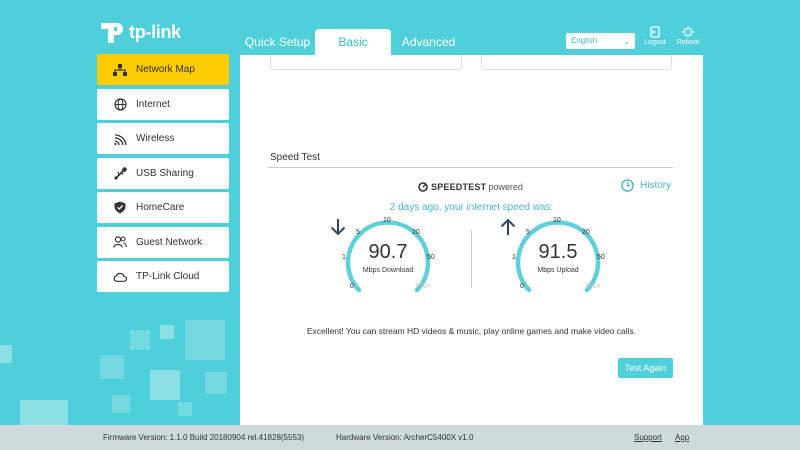 This screenshot has height=450, width=800. I want to click on reboot-label: Reboot, so click(688, 42).